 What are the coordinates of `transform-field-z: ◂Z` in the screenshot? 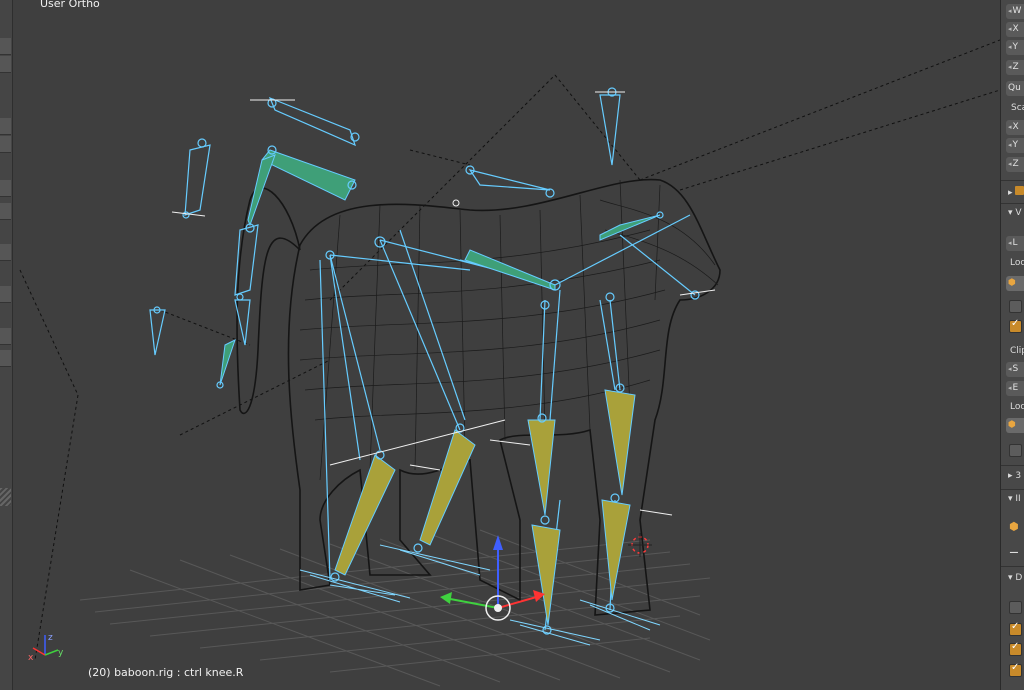 It's located at (1015, 67).